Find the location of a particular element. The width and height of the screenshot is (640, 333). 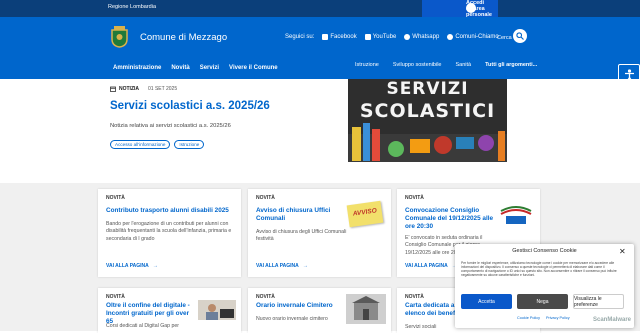

social-whatsapp: Whatsapp is located at coordinates (421, 37).